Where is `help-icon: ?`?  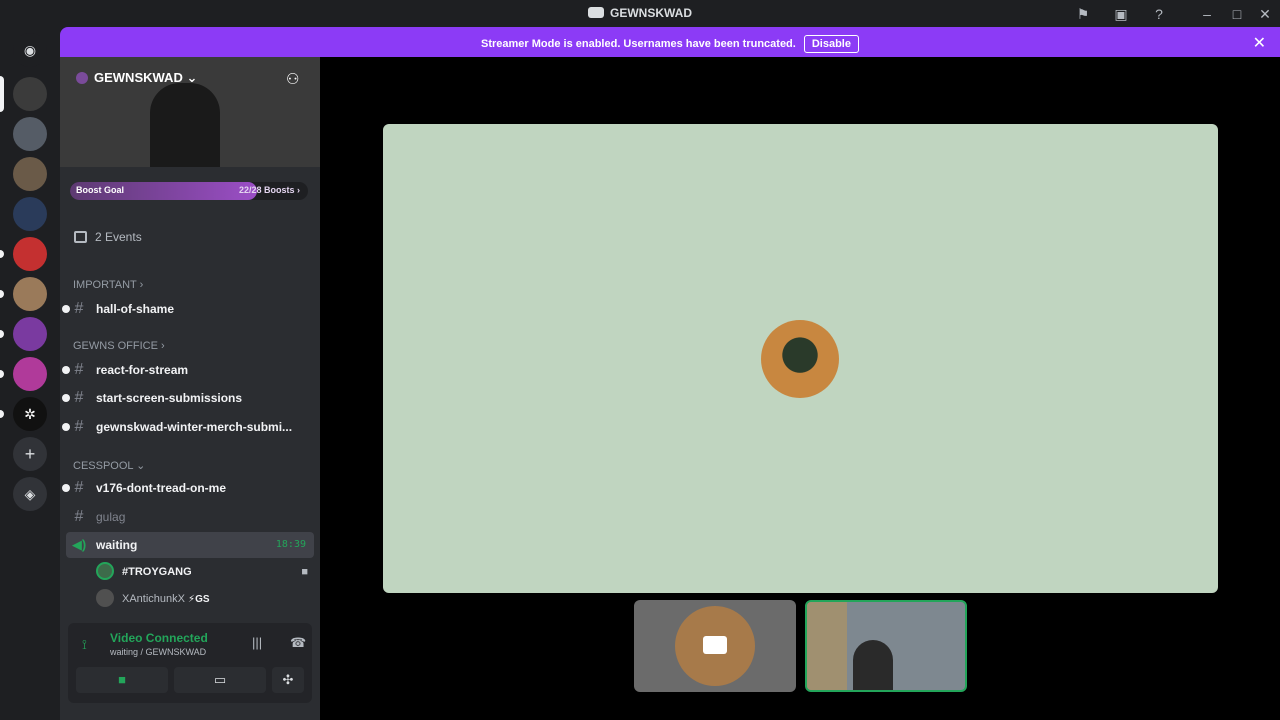
help-icon: ? is located at coordinates (1159, 14).